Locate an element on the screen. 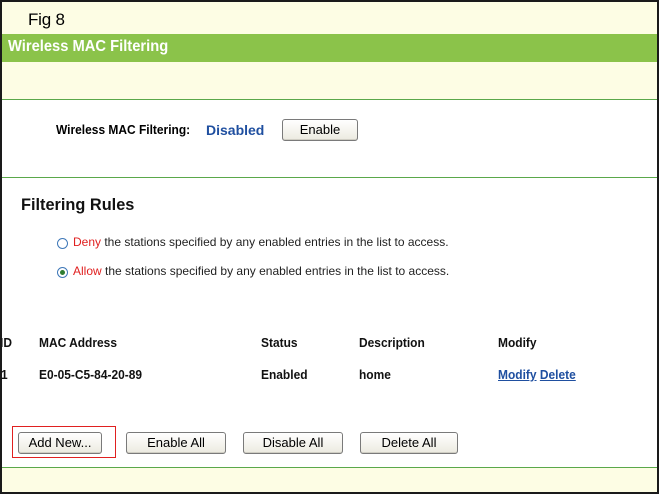 The height and width of the screenshot is (494, 659). radio-selected-dot is located at coordinates (62, 272).